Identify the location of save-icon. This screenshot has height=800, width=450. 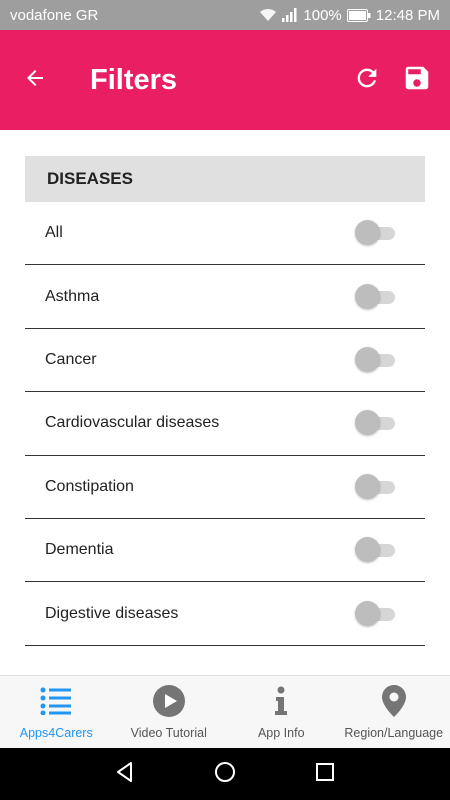
(417, 80).